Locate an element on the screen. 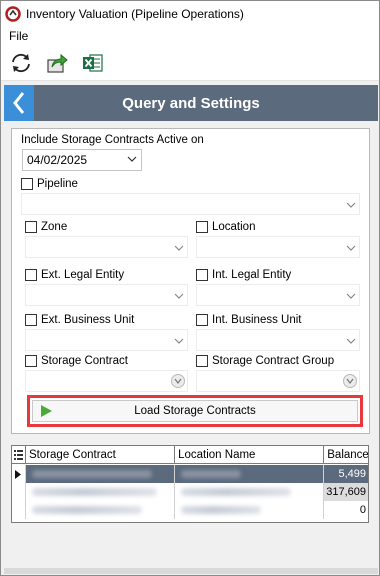 This screenshot has height=576, width=380. zone-checkbox: Zone is located at coordinates (46, 227).